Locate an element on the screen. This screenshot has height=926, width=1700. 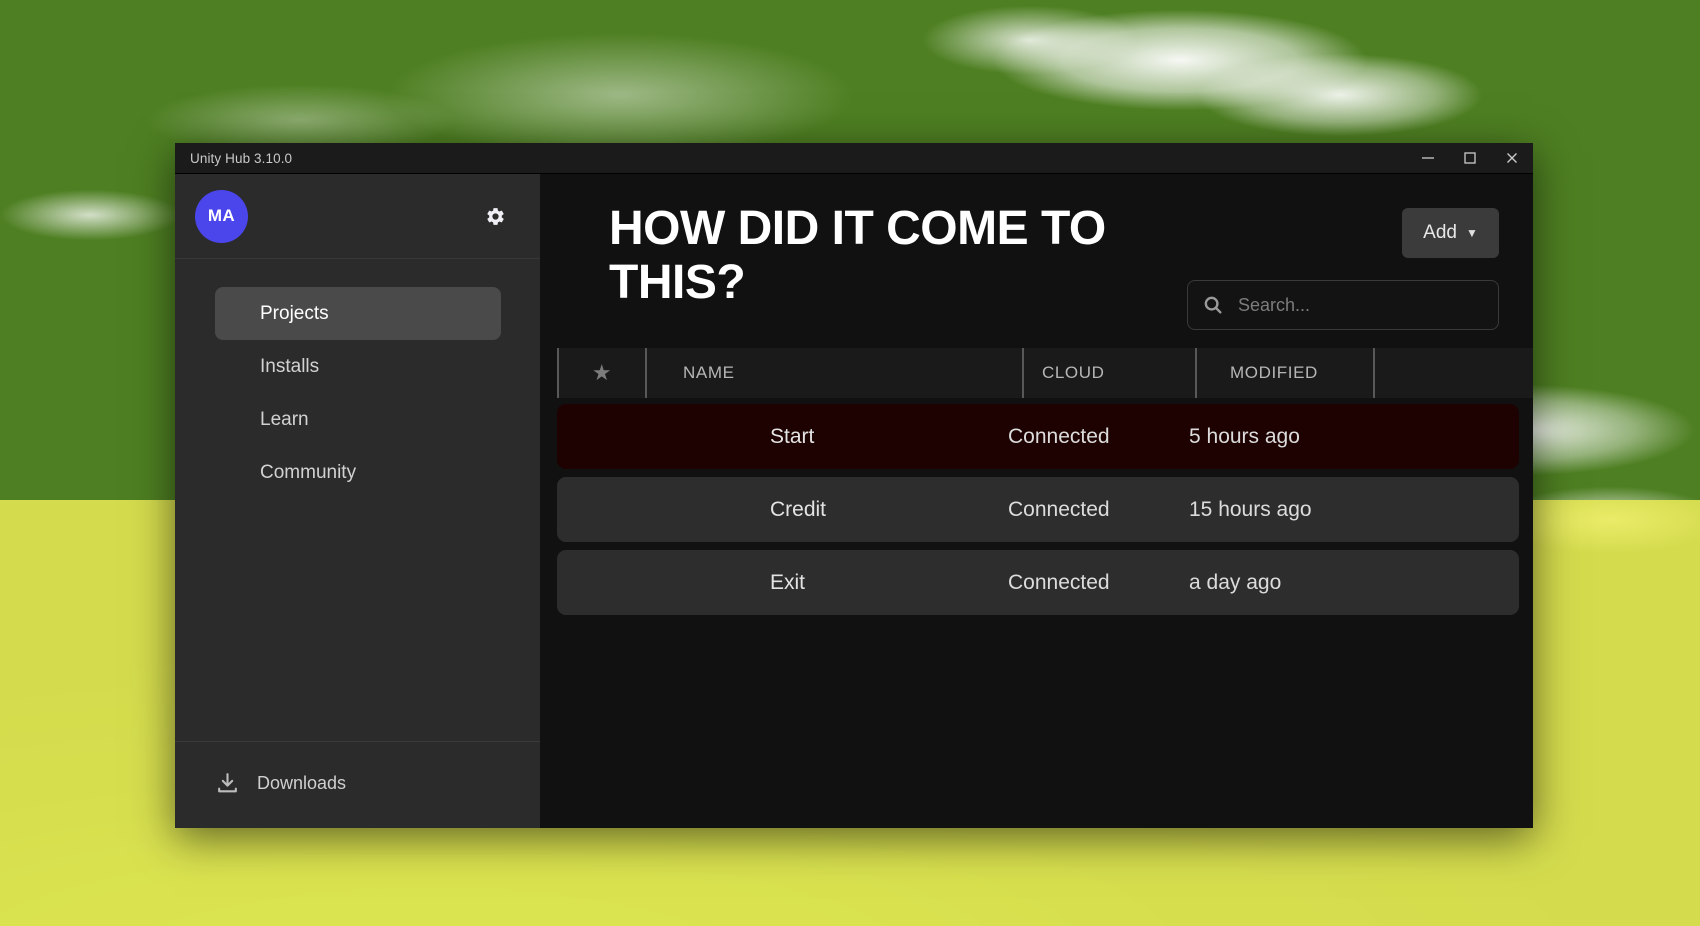
sidebar-item-label: Installs is located at coordinates (290, 366).